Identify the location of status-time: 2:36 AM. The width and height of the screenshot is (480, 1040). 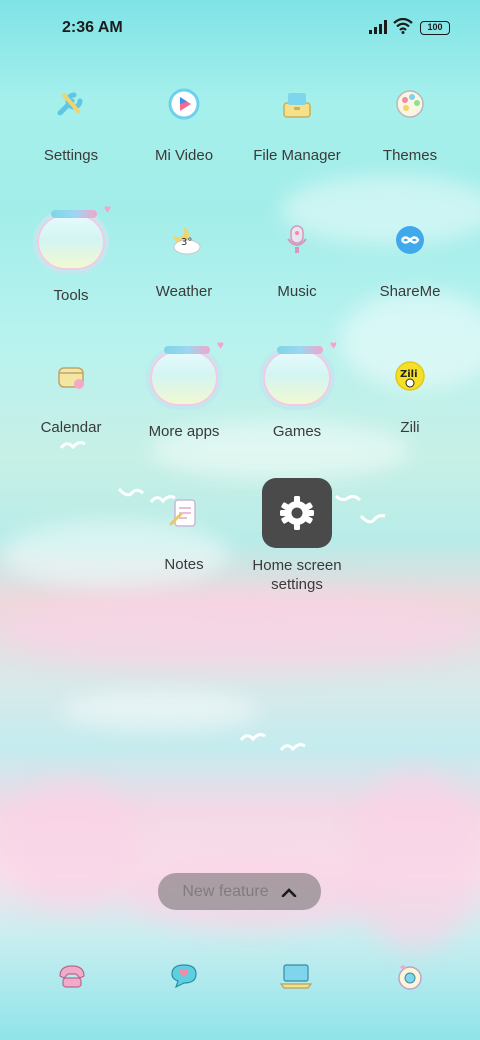
(92, 27).